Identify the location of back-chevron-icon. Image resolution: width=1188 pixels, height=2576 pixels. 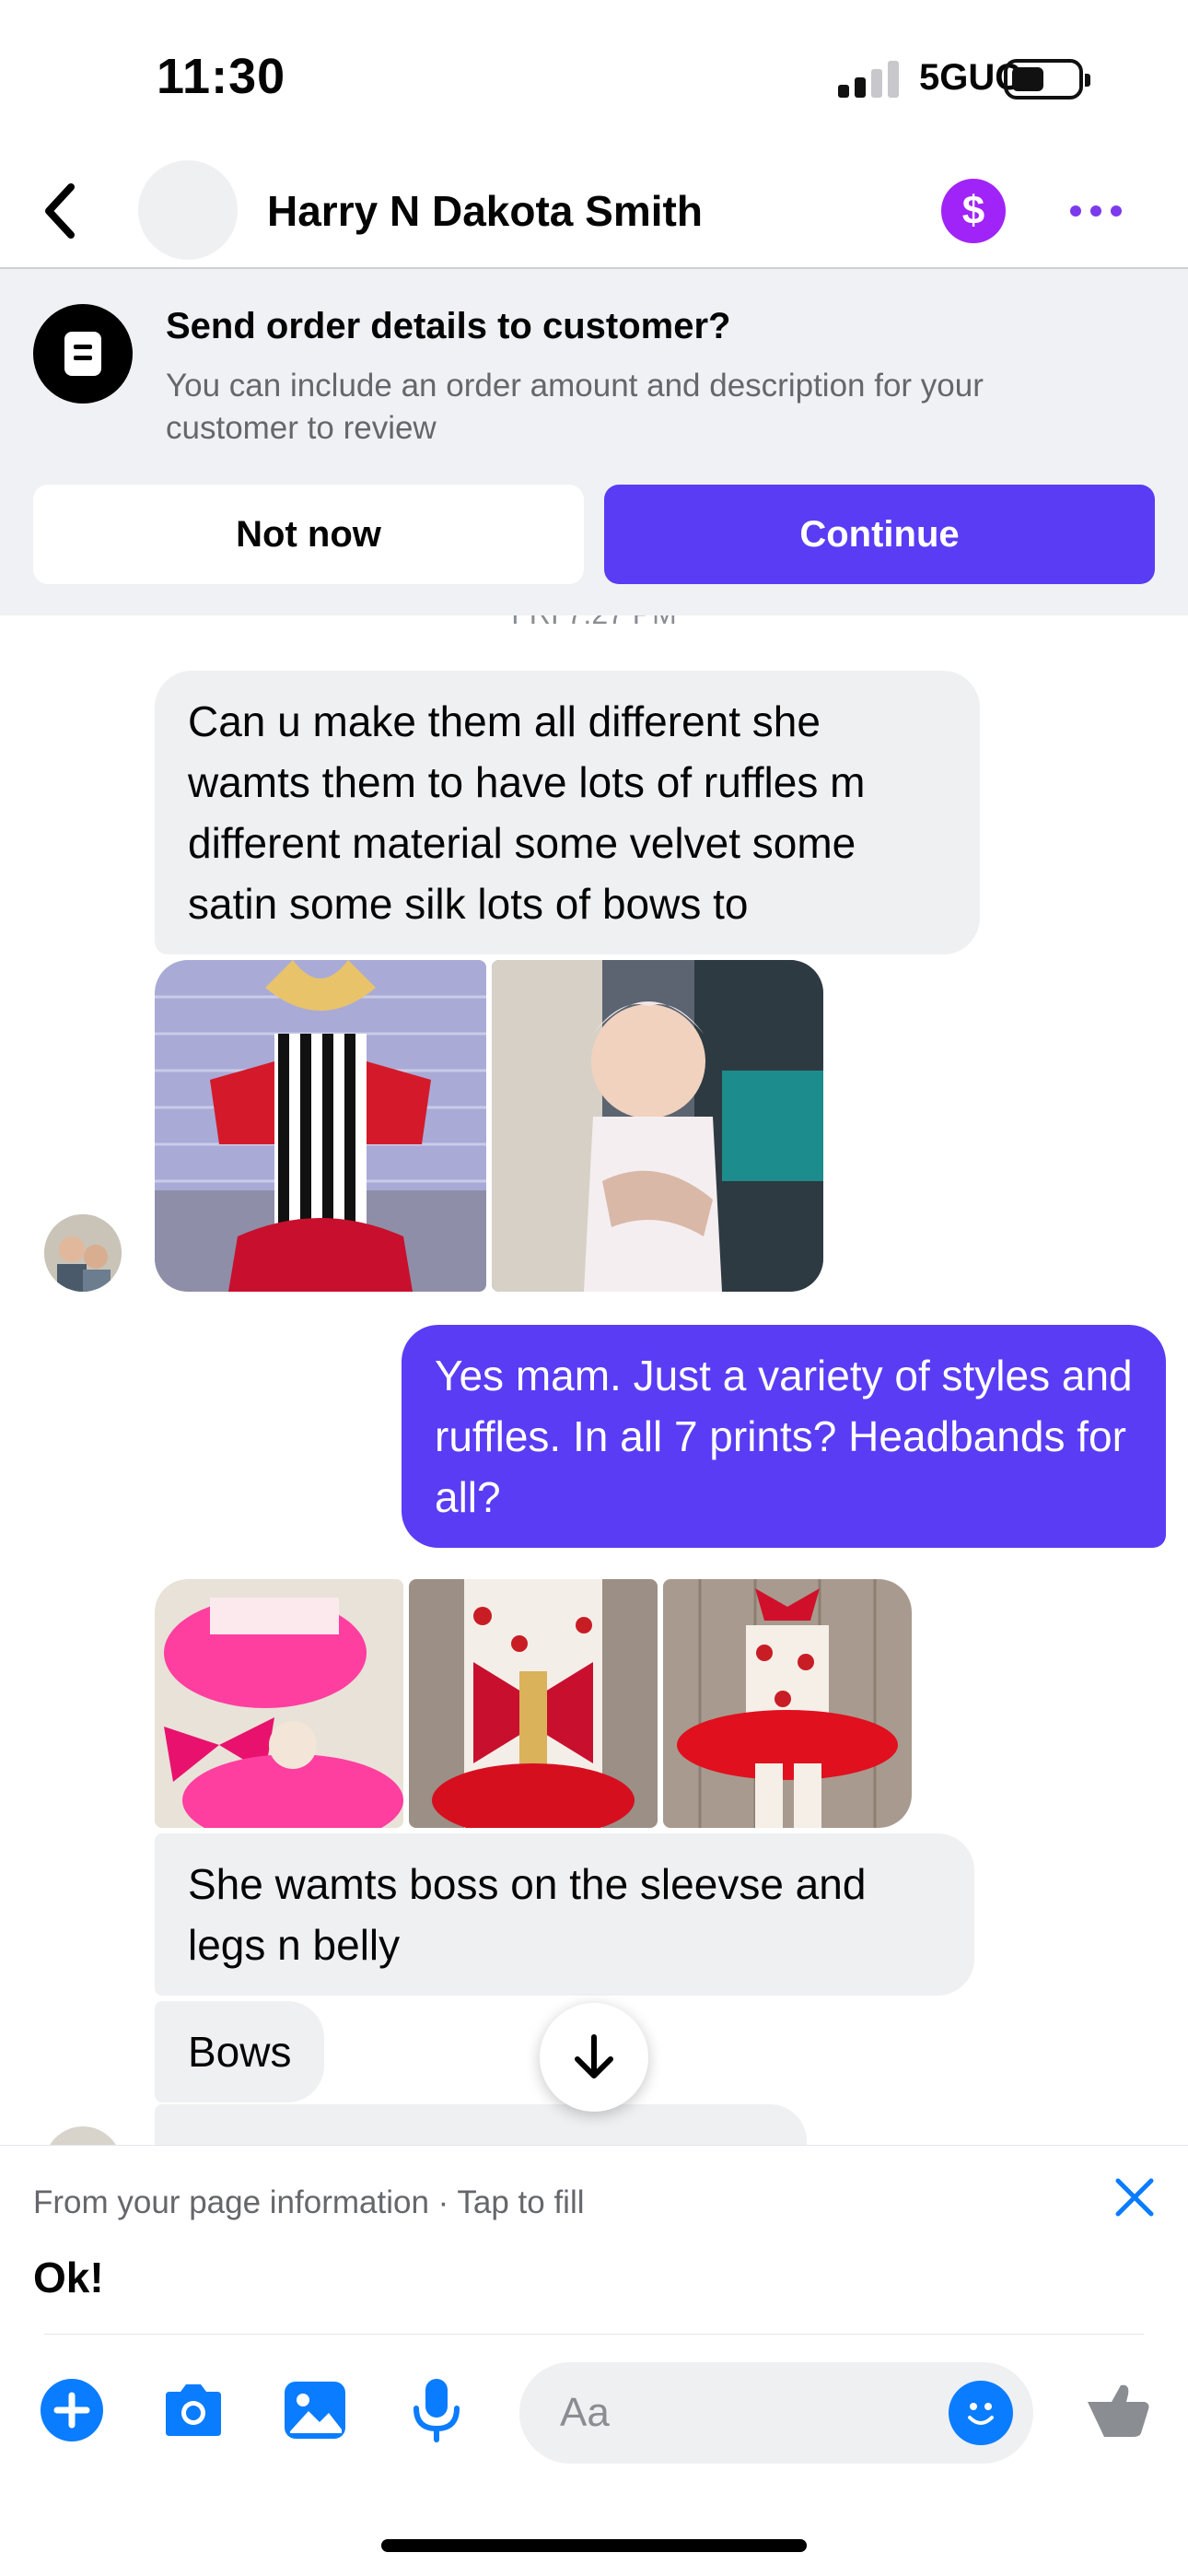
(60, 211).